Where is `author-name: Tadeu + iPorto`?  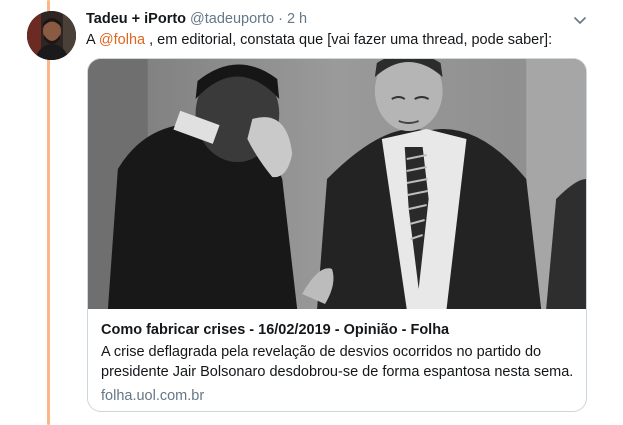
author-name: Tadeu + iPorto is located at coordinates (136, 19).